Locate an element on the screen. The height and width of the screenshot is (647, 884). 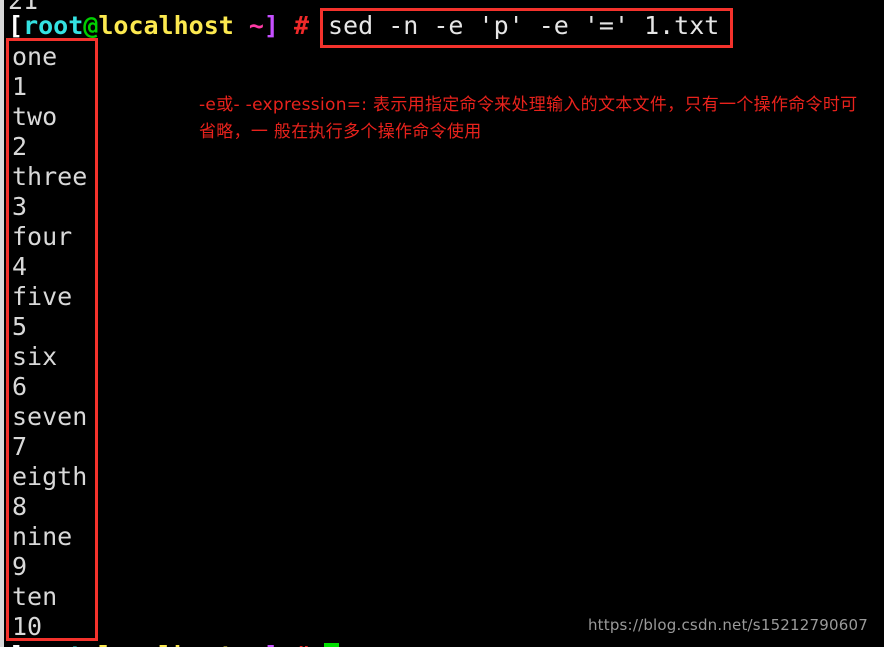
output-line: 8 is located at coordinates (20, 506).